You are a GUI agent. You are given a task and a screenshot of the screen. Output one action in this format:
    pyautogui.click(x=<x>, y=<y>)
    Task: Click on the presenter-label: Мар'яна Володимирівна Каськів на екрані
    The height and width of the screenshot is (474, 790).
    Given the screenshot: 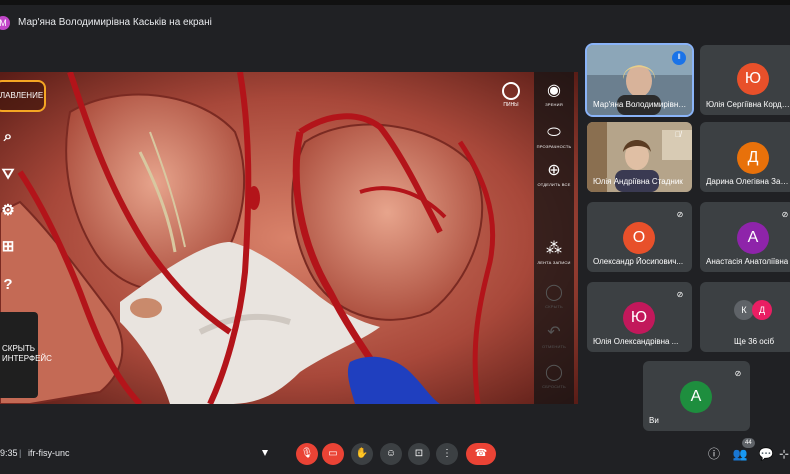 What is the action you would take?
    pyautogui.click(x=115, y=22)
    